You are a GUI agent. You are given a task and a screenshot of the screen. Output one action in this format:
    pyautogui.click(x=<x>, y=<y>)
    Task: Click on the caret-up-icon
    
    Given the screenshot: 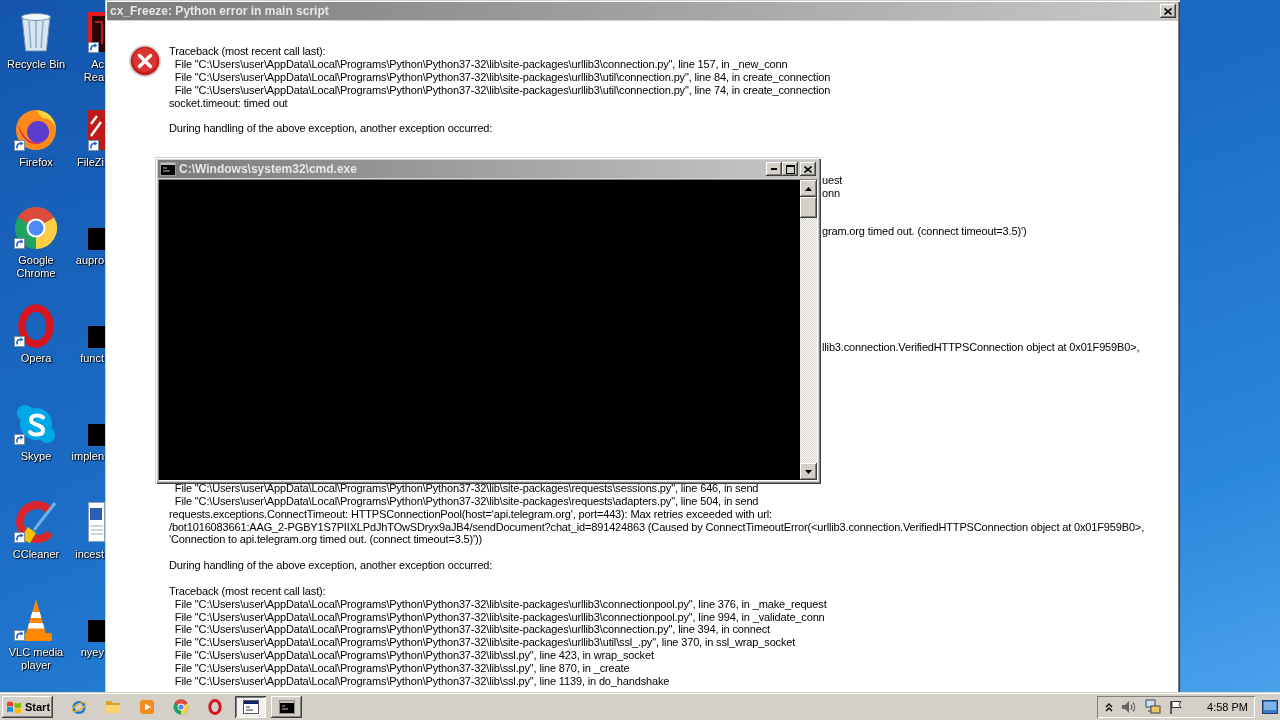 What is the action you would take?
    pyautogui.click(x=808, y=188)
    